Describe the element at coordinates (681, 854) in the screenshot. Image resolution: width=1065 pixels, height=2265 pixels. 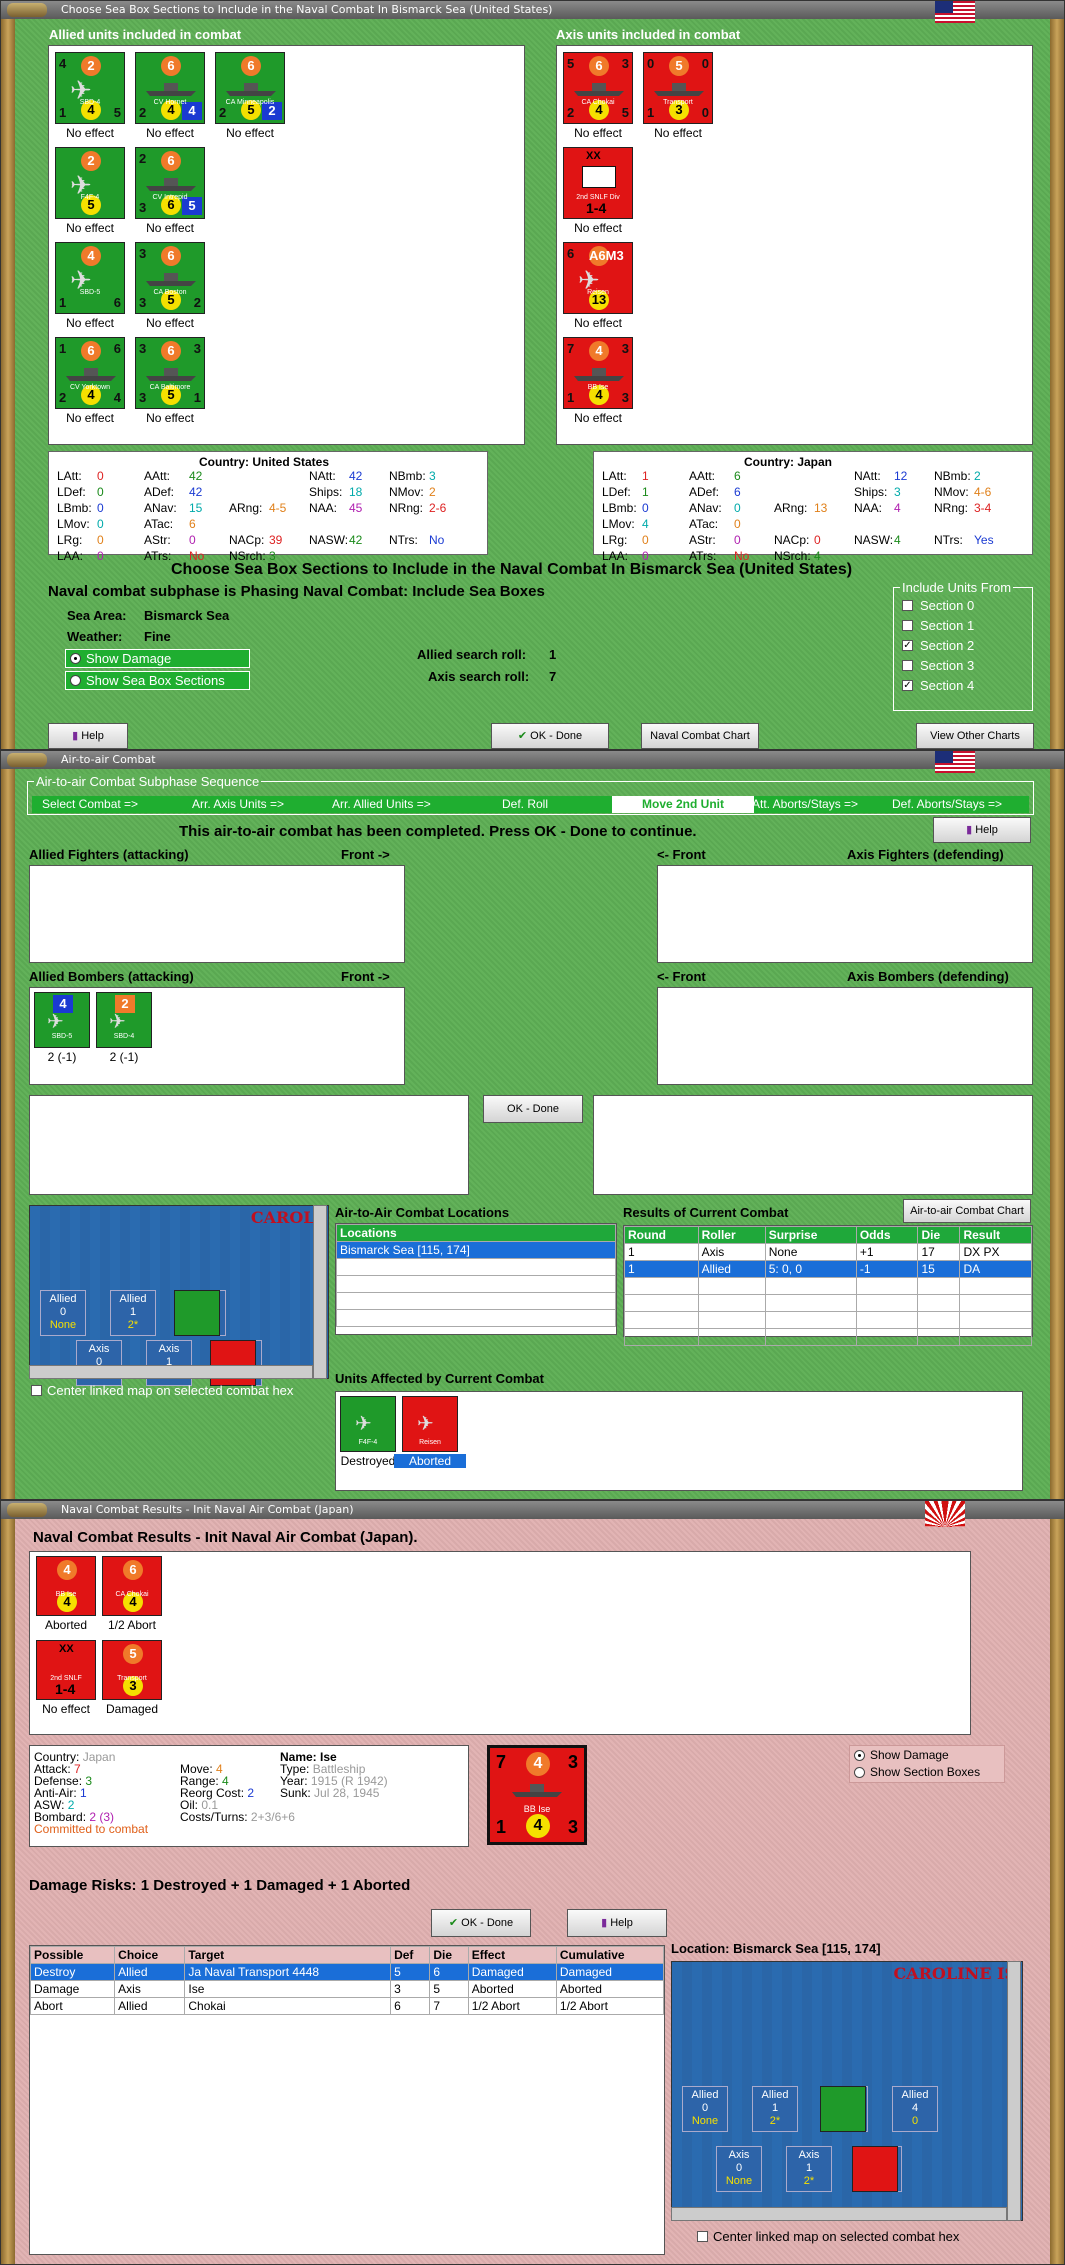
I see `front-left-label: <- Front` at that location.